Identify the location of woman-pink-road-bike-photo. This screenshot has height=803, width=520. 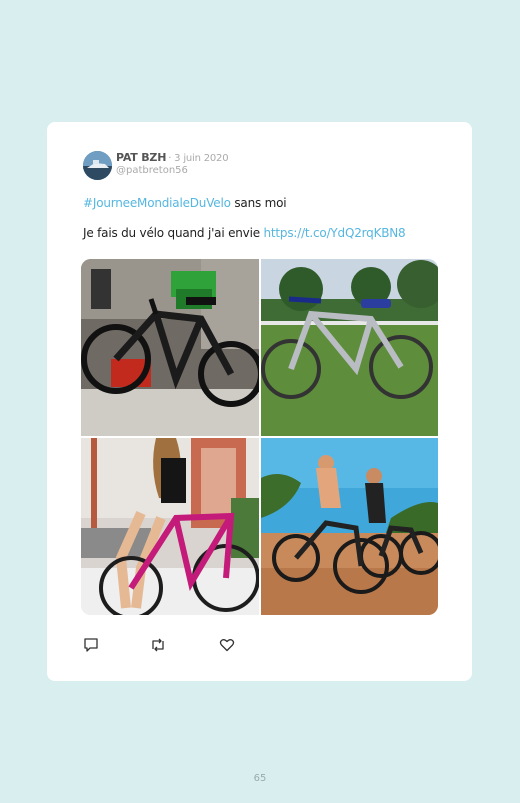
(170, 526).